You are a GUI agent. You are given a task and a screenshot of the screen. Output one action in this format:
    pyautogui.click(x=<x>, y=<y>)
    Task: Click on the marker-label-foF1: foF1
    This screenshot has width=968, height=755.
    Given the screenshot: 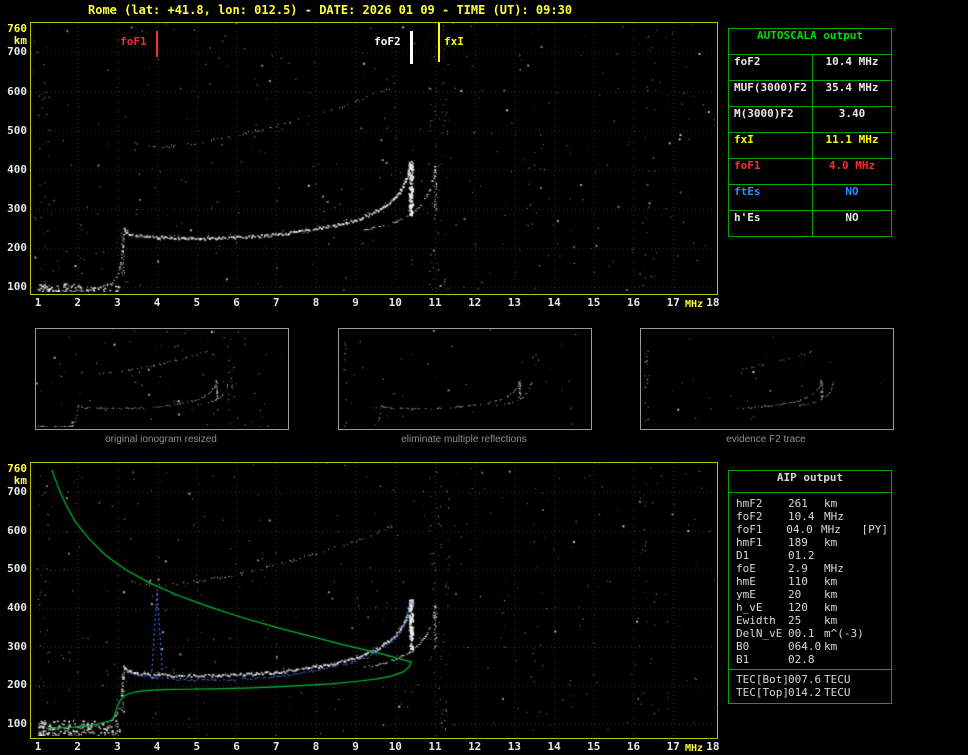 What is the action you would take?
    pyautogui.click(x=133, y=41)
    